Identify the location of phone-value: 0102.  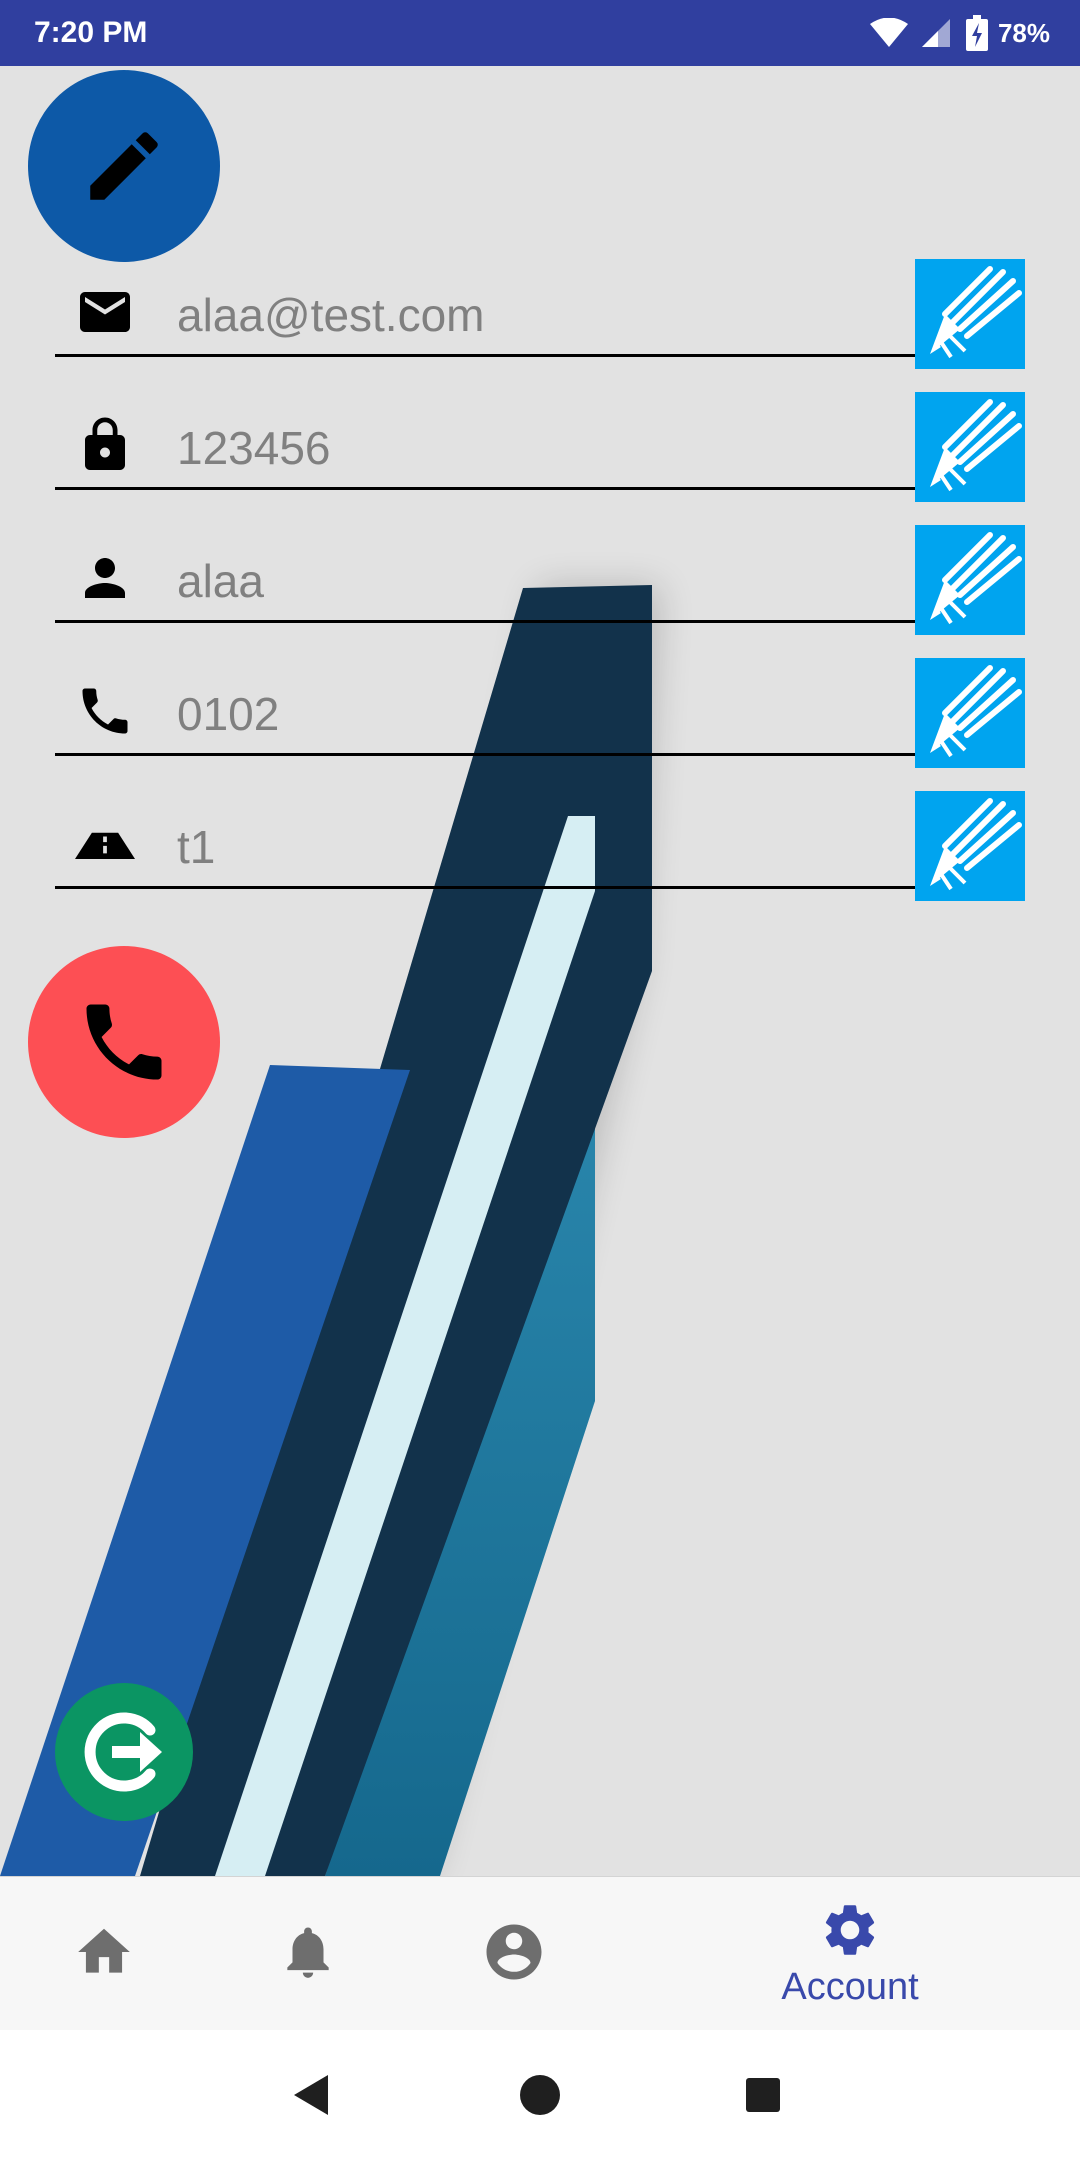
(228, 714).